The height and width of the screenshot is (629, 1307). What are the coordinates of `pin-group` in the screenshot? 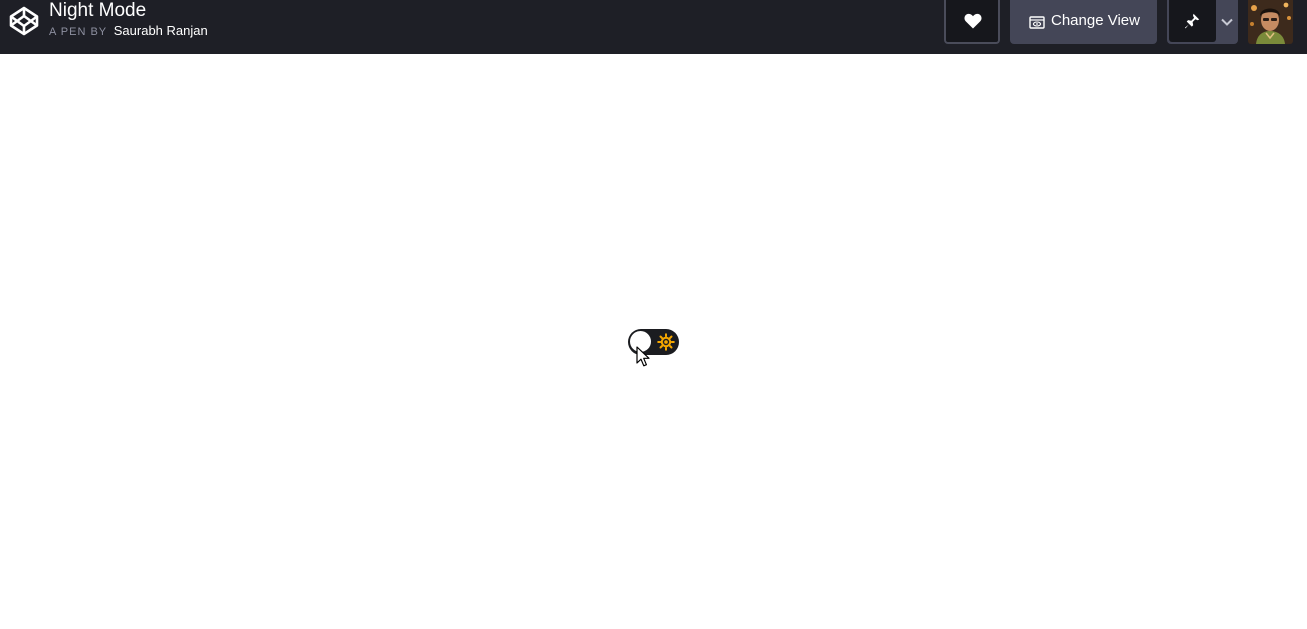 It's located at (1202, 22).